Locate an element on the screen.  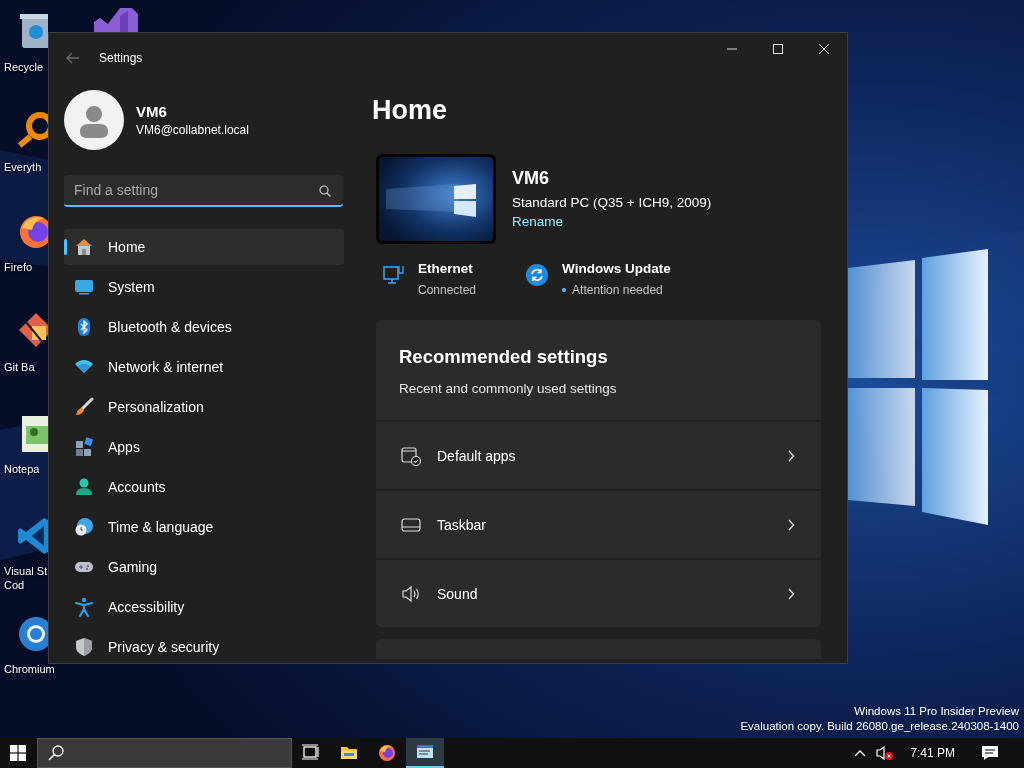
clock: 7:41 PM is located at coordinates (932, 753).